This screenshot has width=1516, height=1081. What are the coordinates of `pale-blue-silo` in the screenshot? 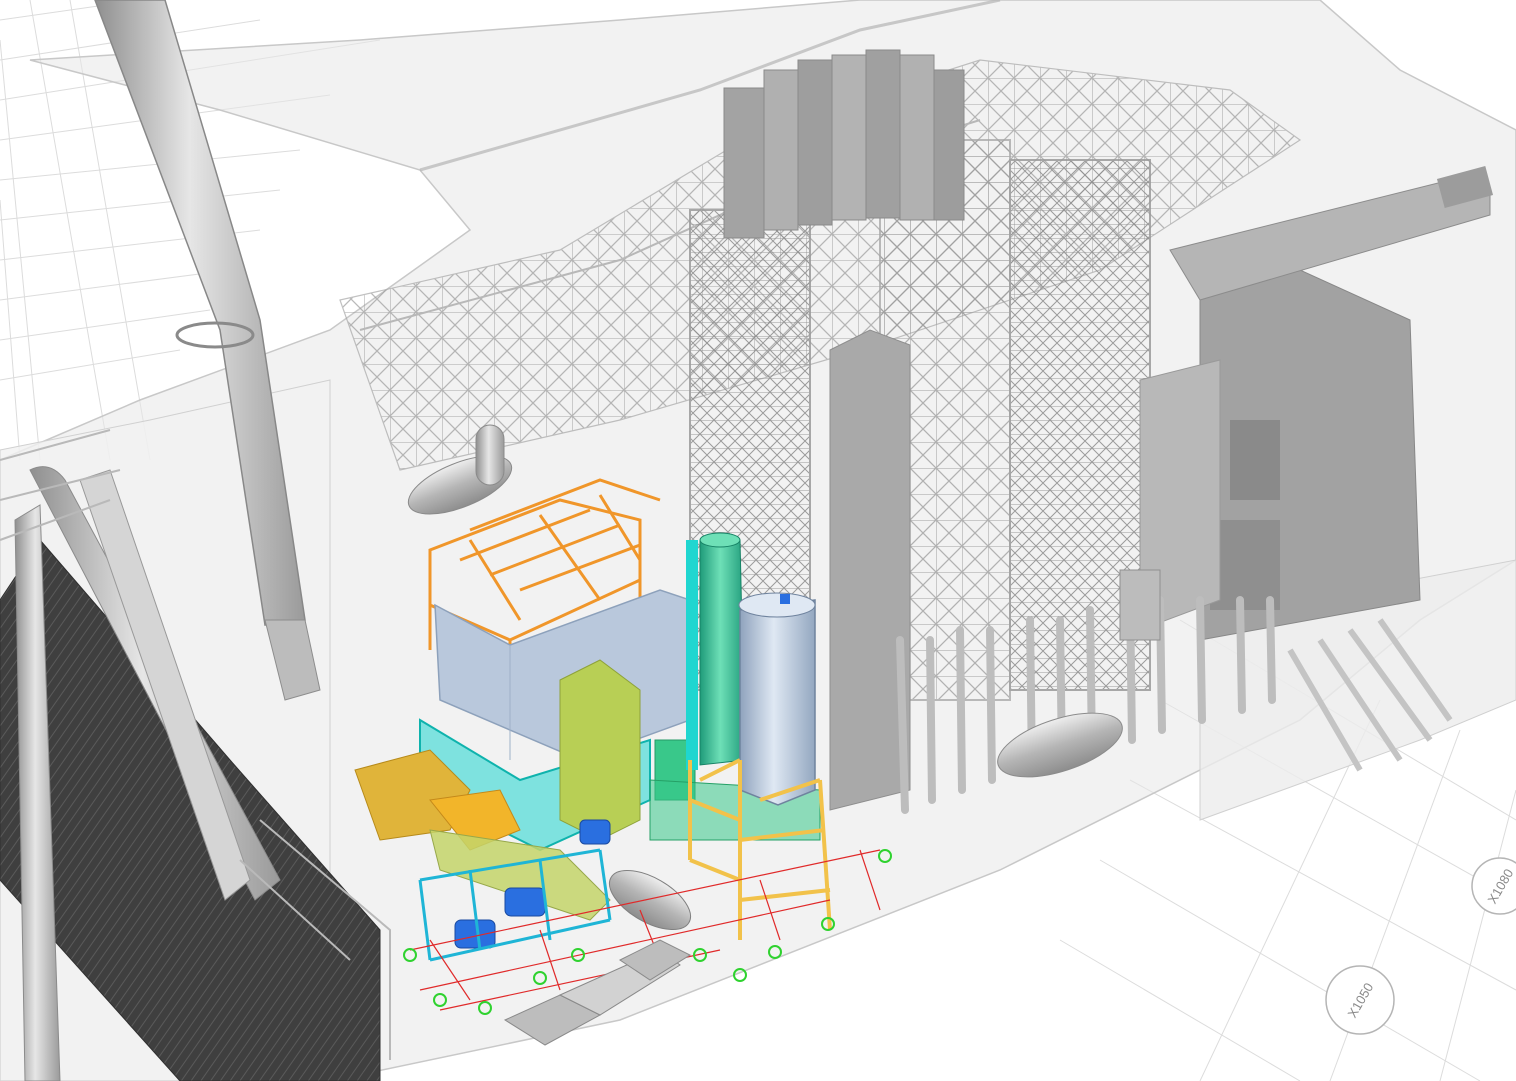 It's located at (777, 699).